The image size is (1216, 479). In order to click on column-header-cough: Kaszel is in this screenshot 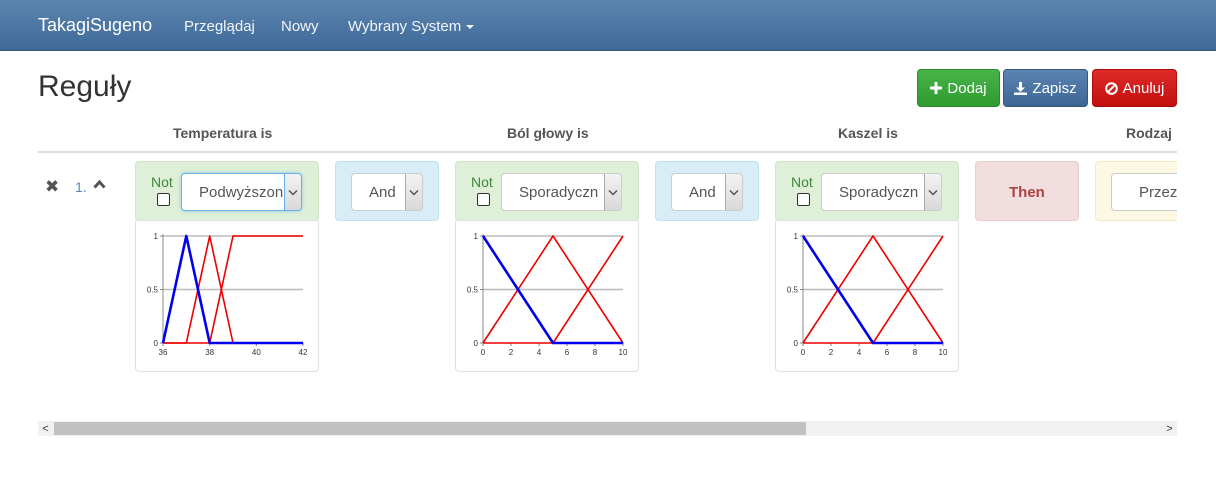, I will do `click(868, 133)`.